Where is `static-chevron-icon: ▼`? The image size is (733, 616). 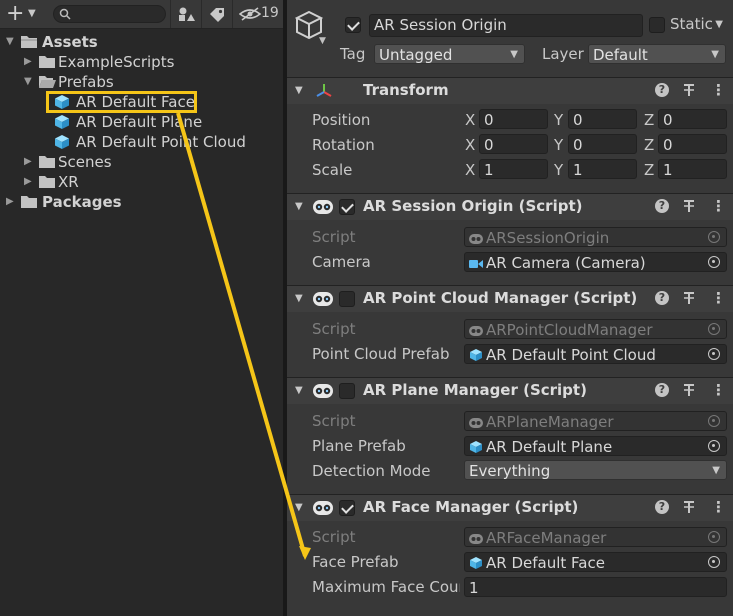 static-chevron-icon: ▼ is located at coordinates (719, 24).